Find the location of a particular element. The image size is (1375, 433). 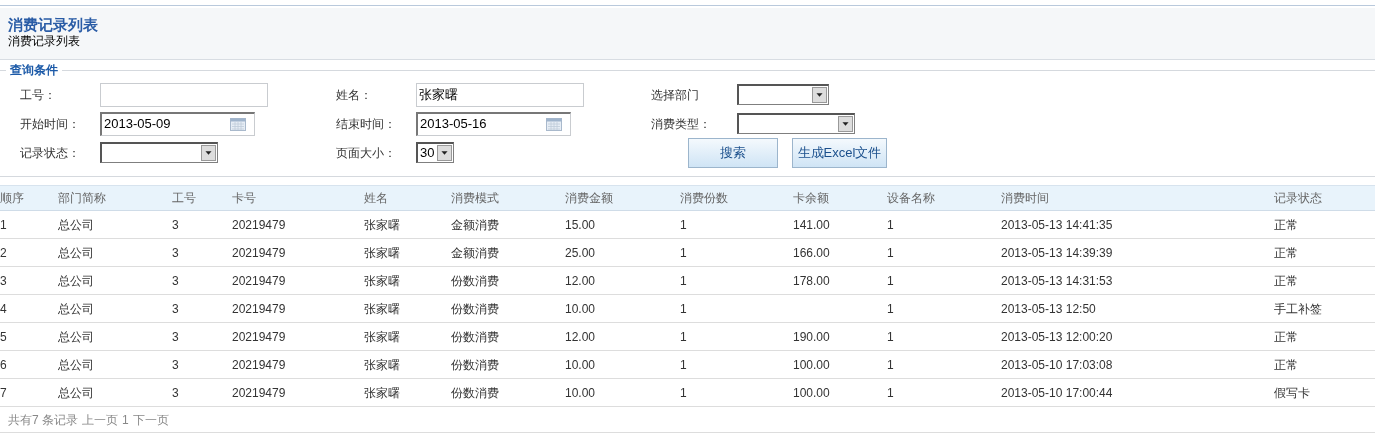

table-cell: 178.00 is located at coordinates (840, 280).